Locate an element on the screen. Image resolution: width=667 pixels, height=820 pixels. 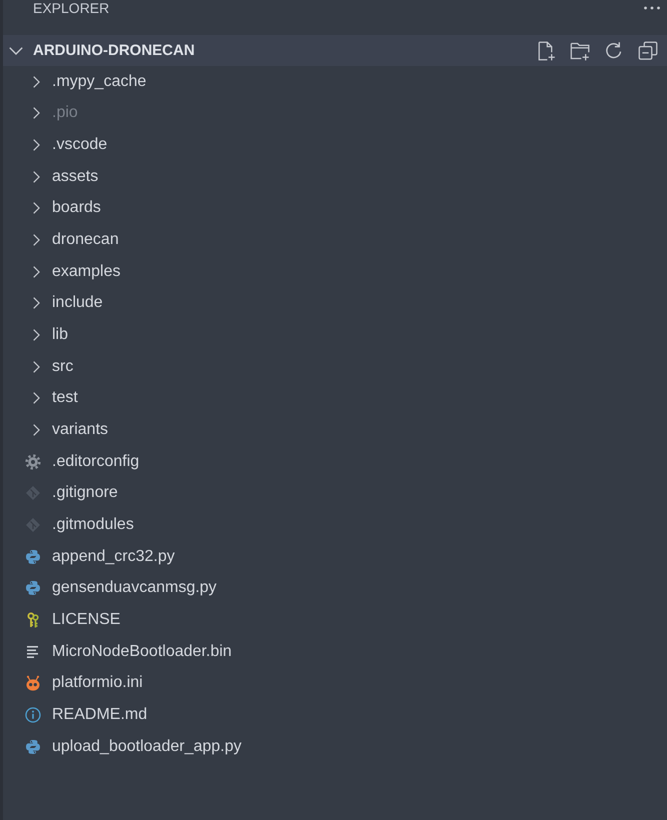
new-folder-icon is located at coordinates (580, 50).